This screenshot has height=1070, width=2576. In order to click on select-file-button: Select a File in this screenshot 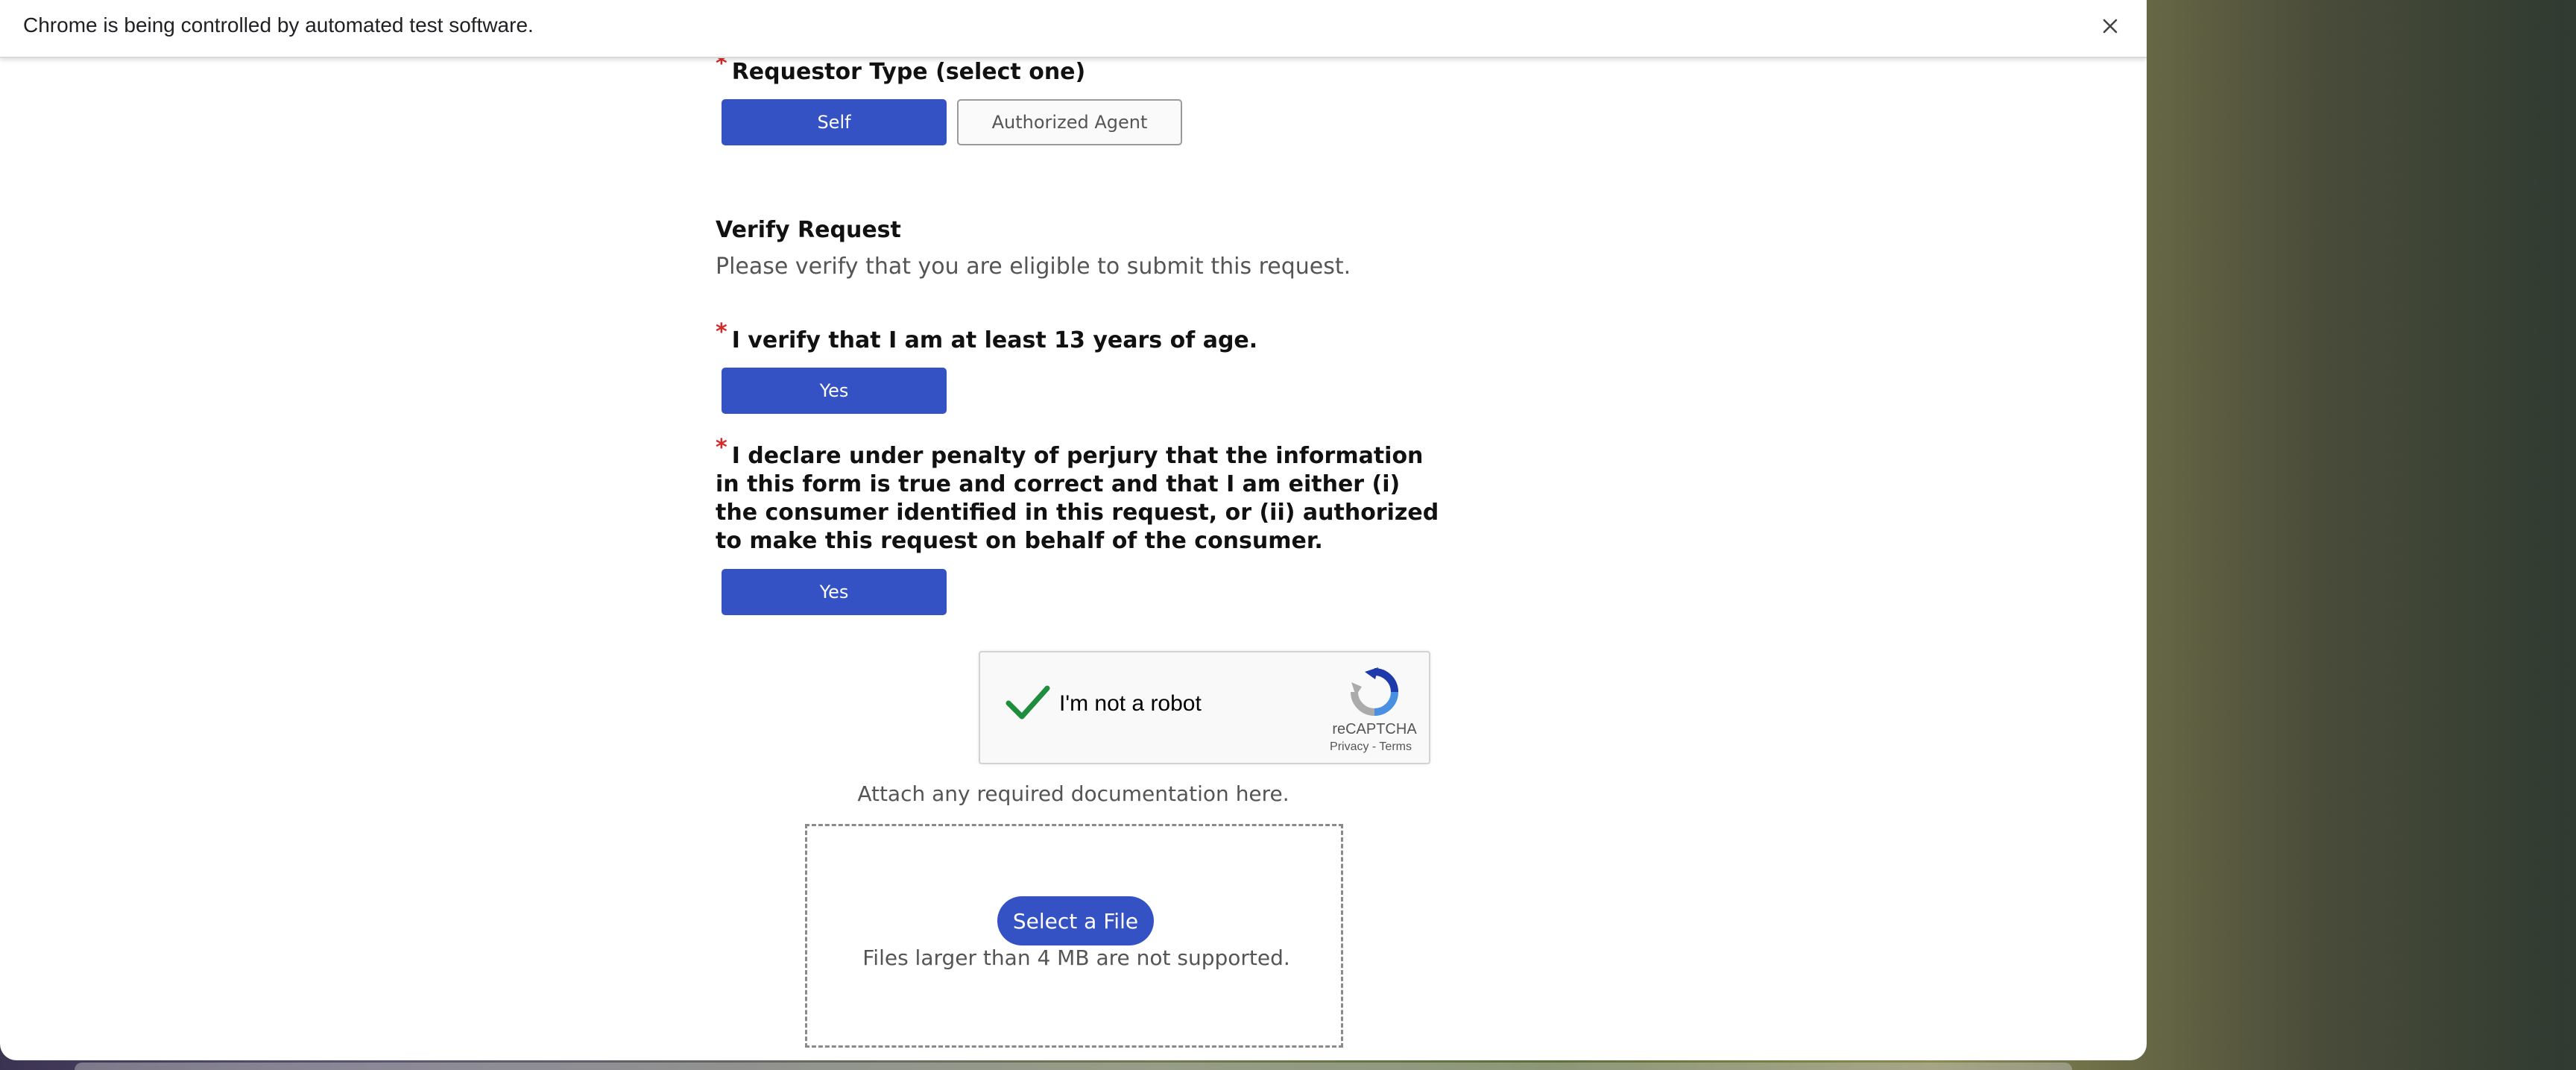, I will do `click(1075, 921)`.